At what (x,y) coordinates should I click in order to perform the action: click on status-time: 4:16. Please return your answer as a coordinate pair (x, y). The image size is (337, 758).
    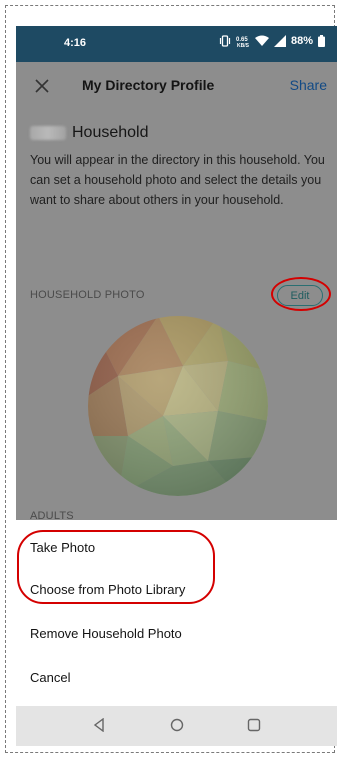
    Looking at the image, I should click on (75, 43).